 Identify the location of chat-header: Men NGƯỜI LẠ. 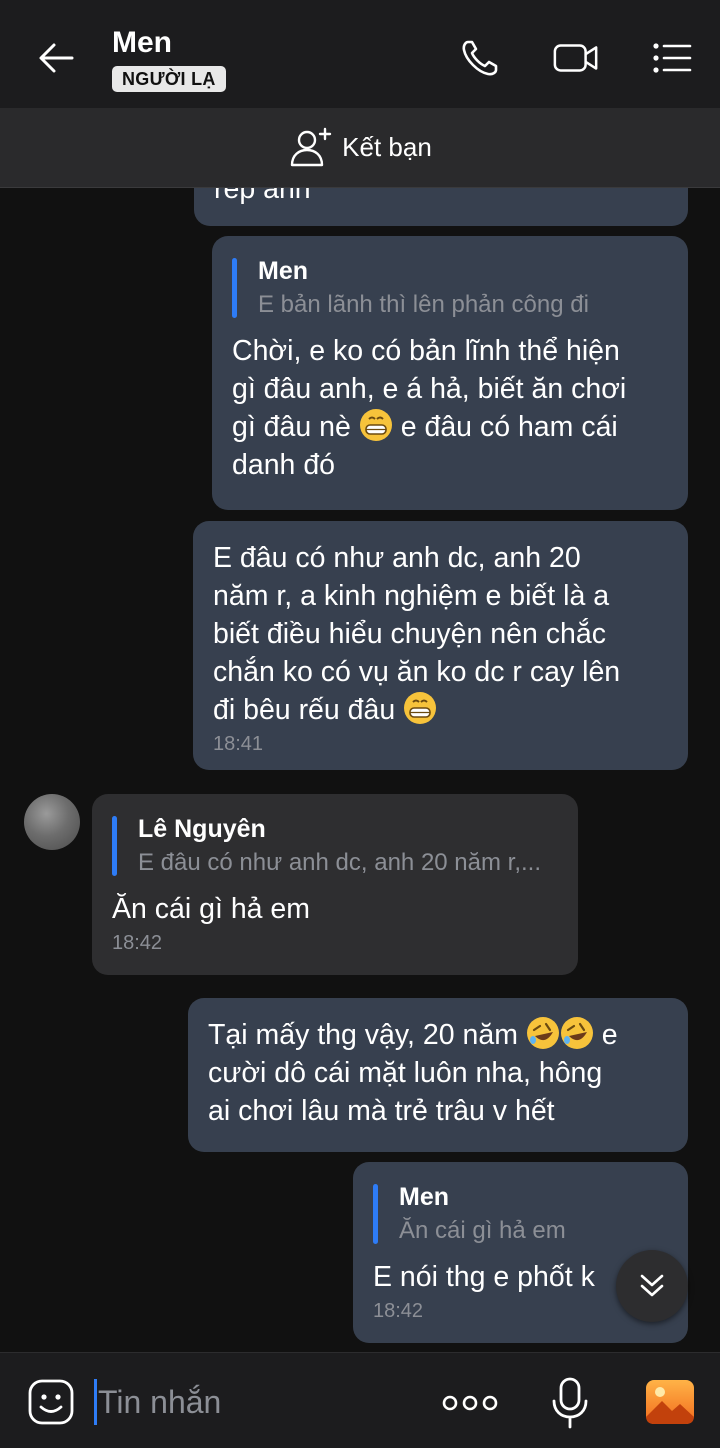
(360, 54).